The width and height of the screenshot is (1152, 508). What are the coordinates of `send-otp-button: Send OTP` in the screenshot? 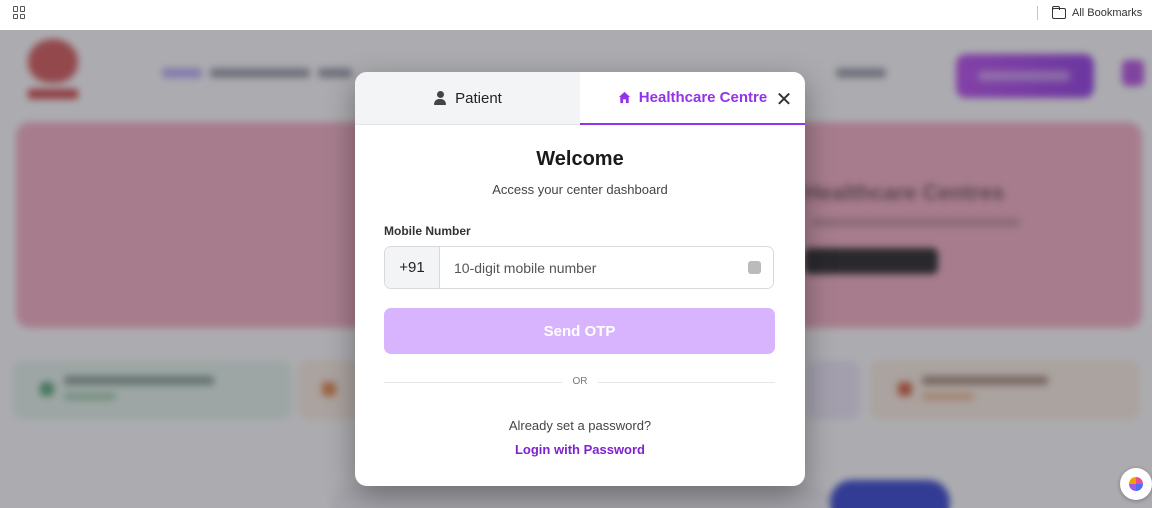 It's located at (579, 331).